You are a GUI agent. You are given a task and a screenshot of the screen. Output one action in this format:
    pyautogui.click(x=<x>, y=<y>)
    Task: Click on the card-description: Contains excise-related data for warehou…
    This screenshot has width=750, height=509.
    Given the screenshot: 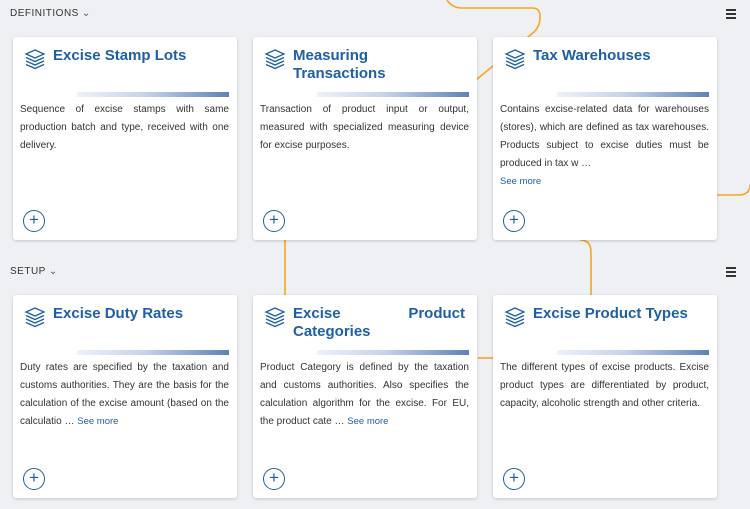 What is the action you would take?
    pyautogui.click(x=604, y=145)
    